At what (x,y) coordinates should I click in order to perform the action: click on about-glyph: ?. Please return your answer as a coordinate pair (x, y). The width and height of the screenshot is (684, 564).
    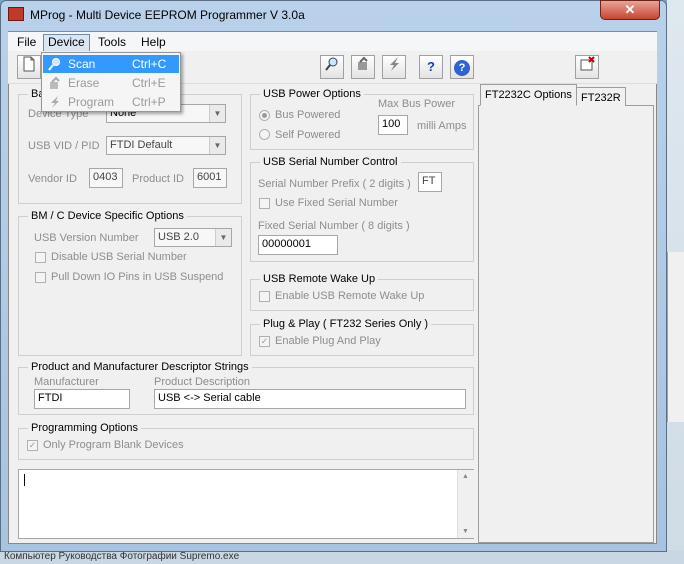
    Looking at the image, I should click on (462, 68).